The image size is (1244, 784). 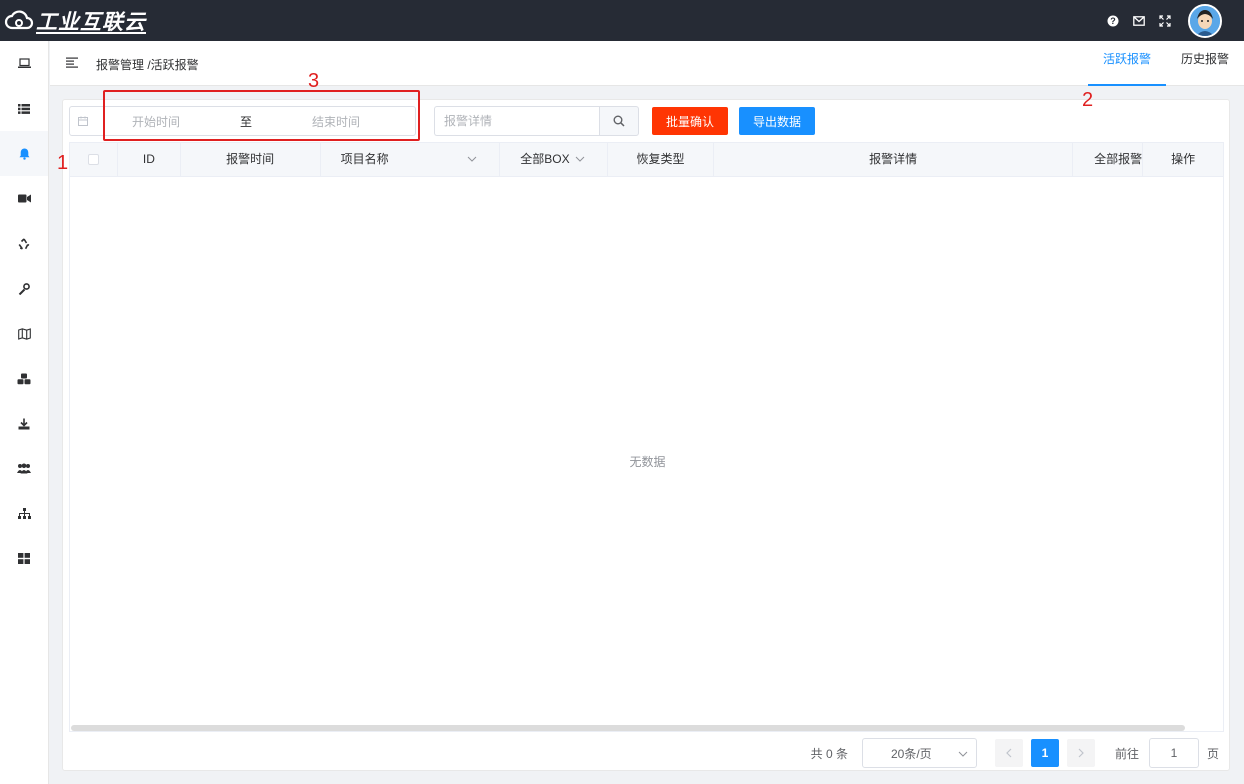 What do you see at coordinates (628, 728) in the screenshot?
I see `horizontal-scrollbar` at bounding box center [628, 728].